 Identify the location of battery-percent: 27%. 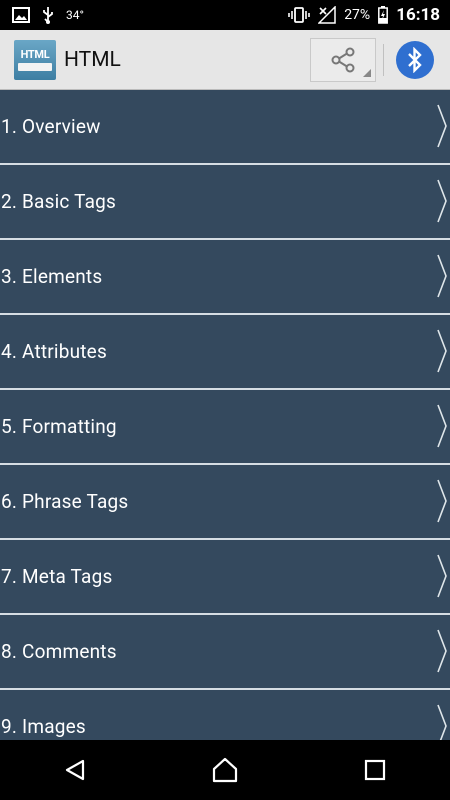
(357, 15).